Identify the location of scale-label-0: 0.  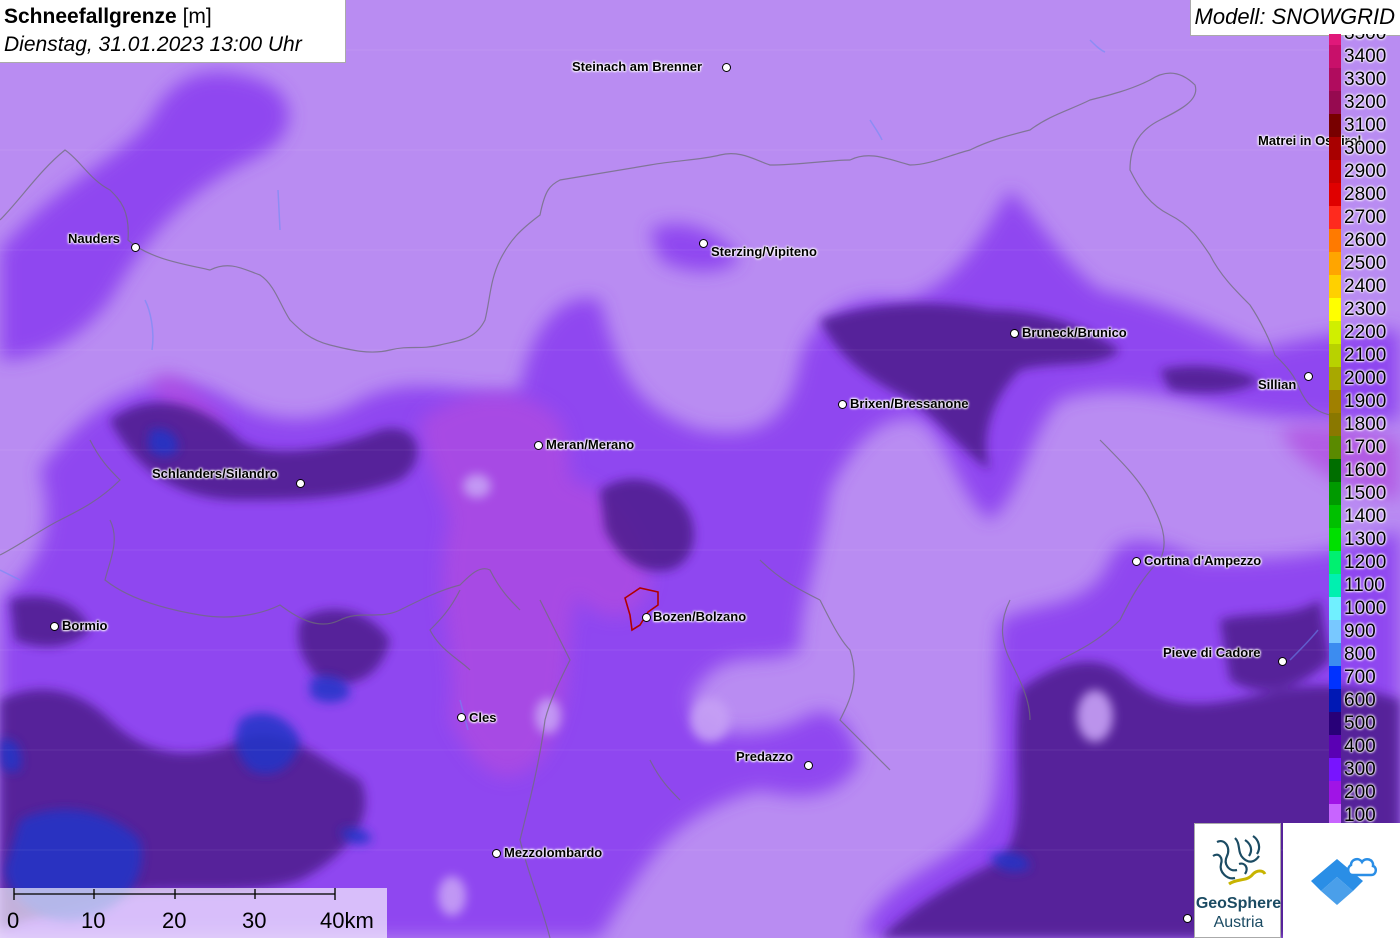
(13, 920).